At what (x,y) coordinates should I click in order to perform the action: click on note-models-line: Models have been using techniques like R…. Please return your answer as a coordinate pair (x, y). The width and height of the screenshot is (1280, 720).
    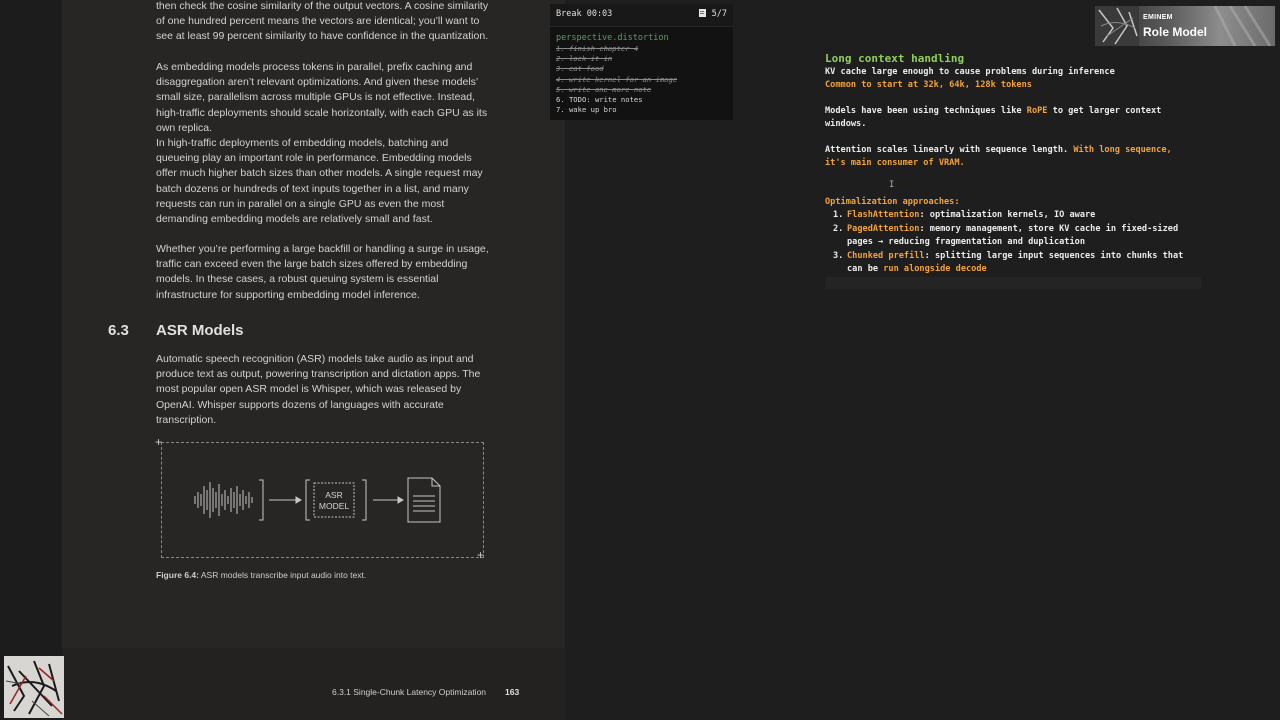
    Looking at the image, I should click on (993, 111).